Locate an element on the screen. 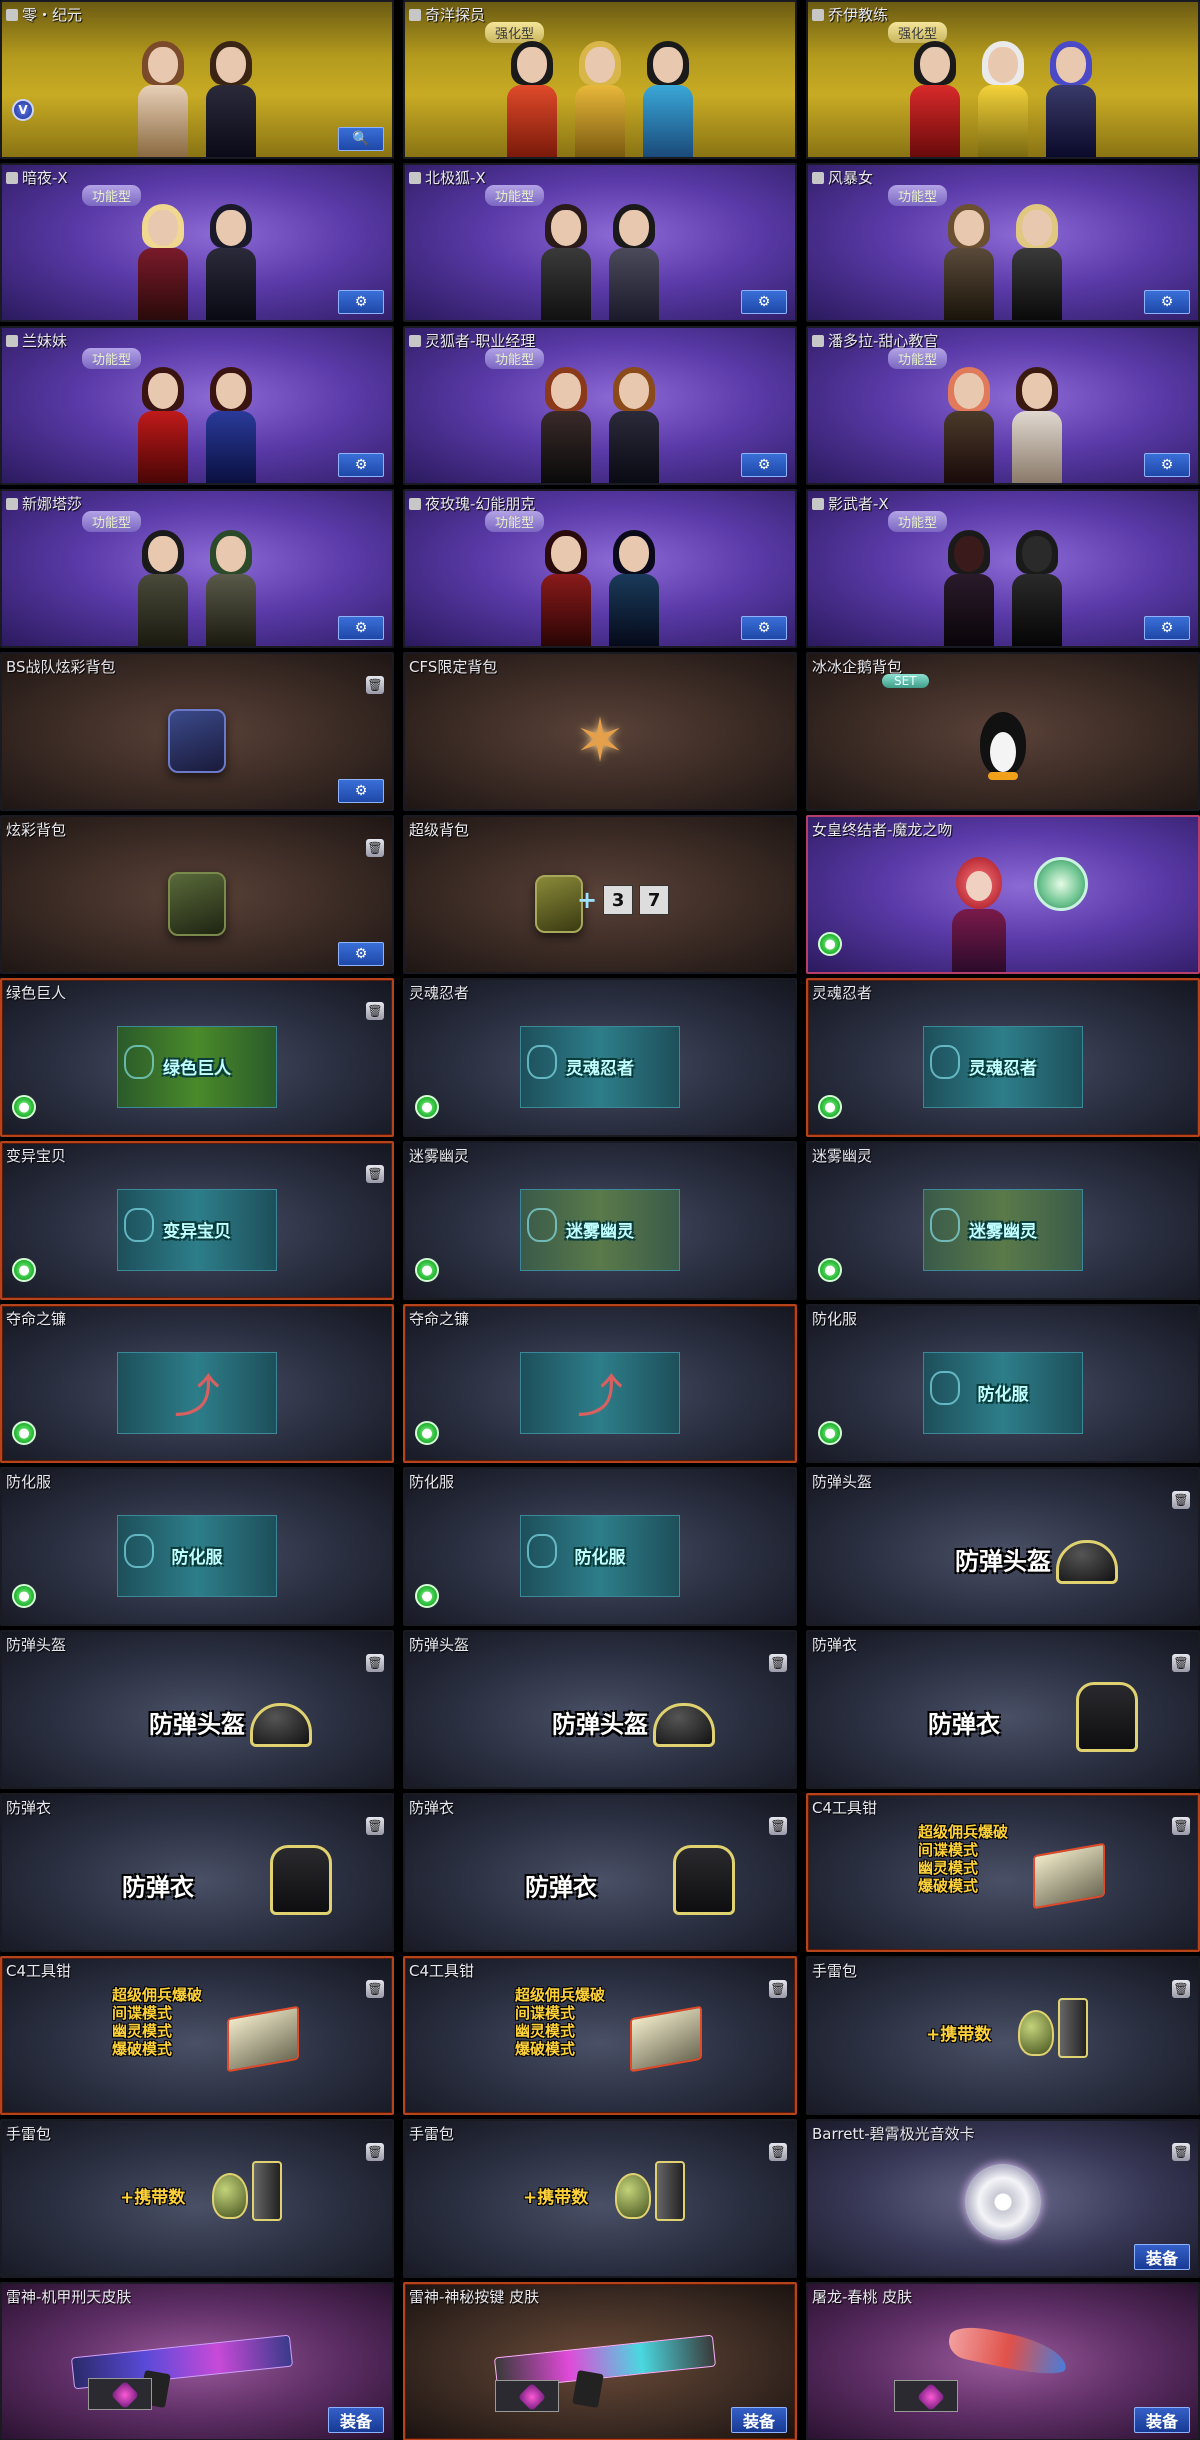 This screenshot has width=1200, height=2440. character-card: 暗夜-X 功能型 ⚙ is located at coordinates (197, 242).